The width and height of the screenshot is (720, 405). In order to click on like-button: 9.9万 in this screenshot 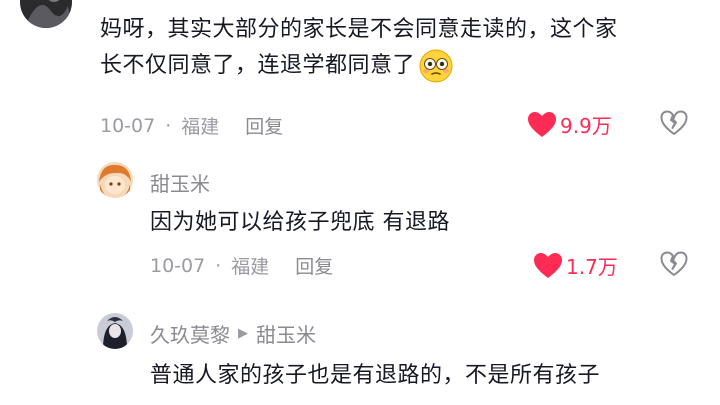, I will do `click(570, 124)`.